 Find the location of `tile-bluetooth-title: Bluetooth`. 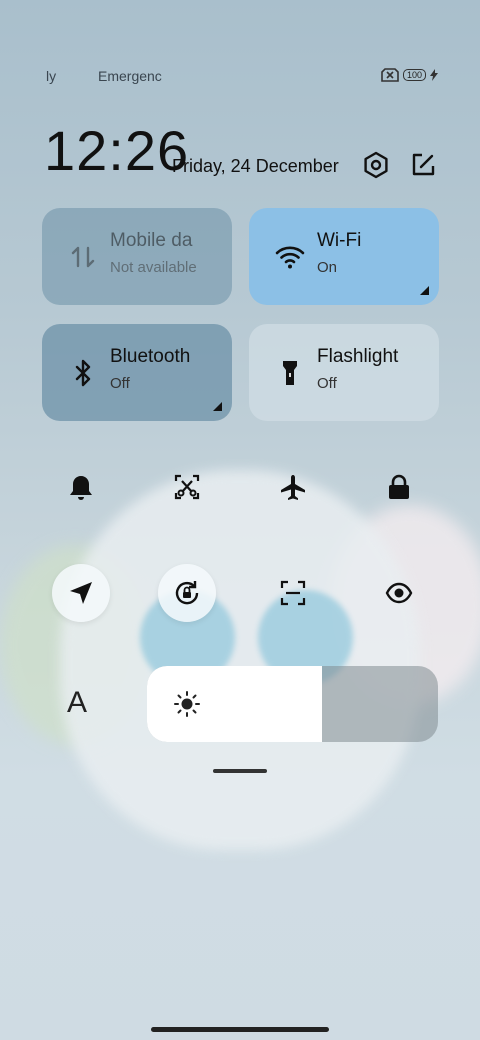

tile-bluetooth-title: Bluetooth is located at coordinates (150, 356).